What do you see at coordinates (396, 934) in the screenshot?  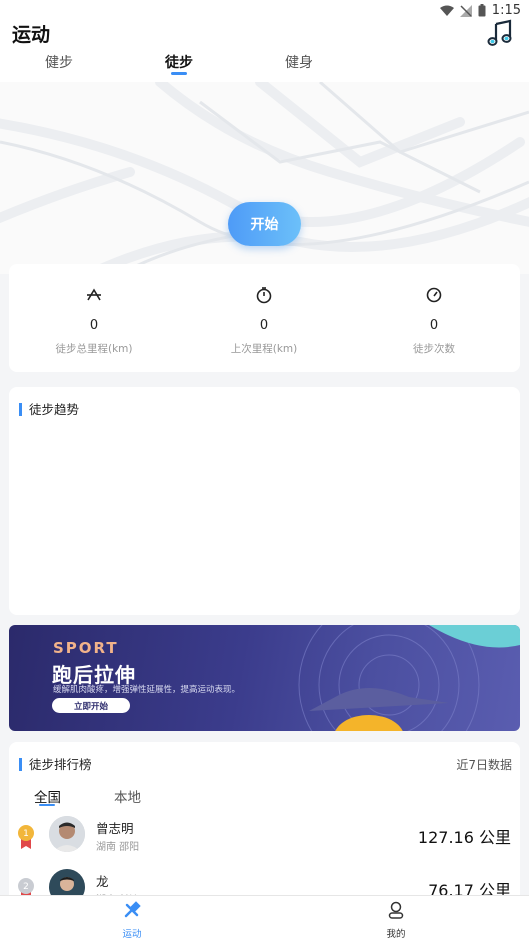 I see `nav-label: 我的` at bounding box center [396, 934].